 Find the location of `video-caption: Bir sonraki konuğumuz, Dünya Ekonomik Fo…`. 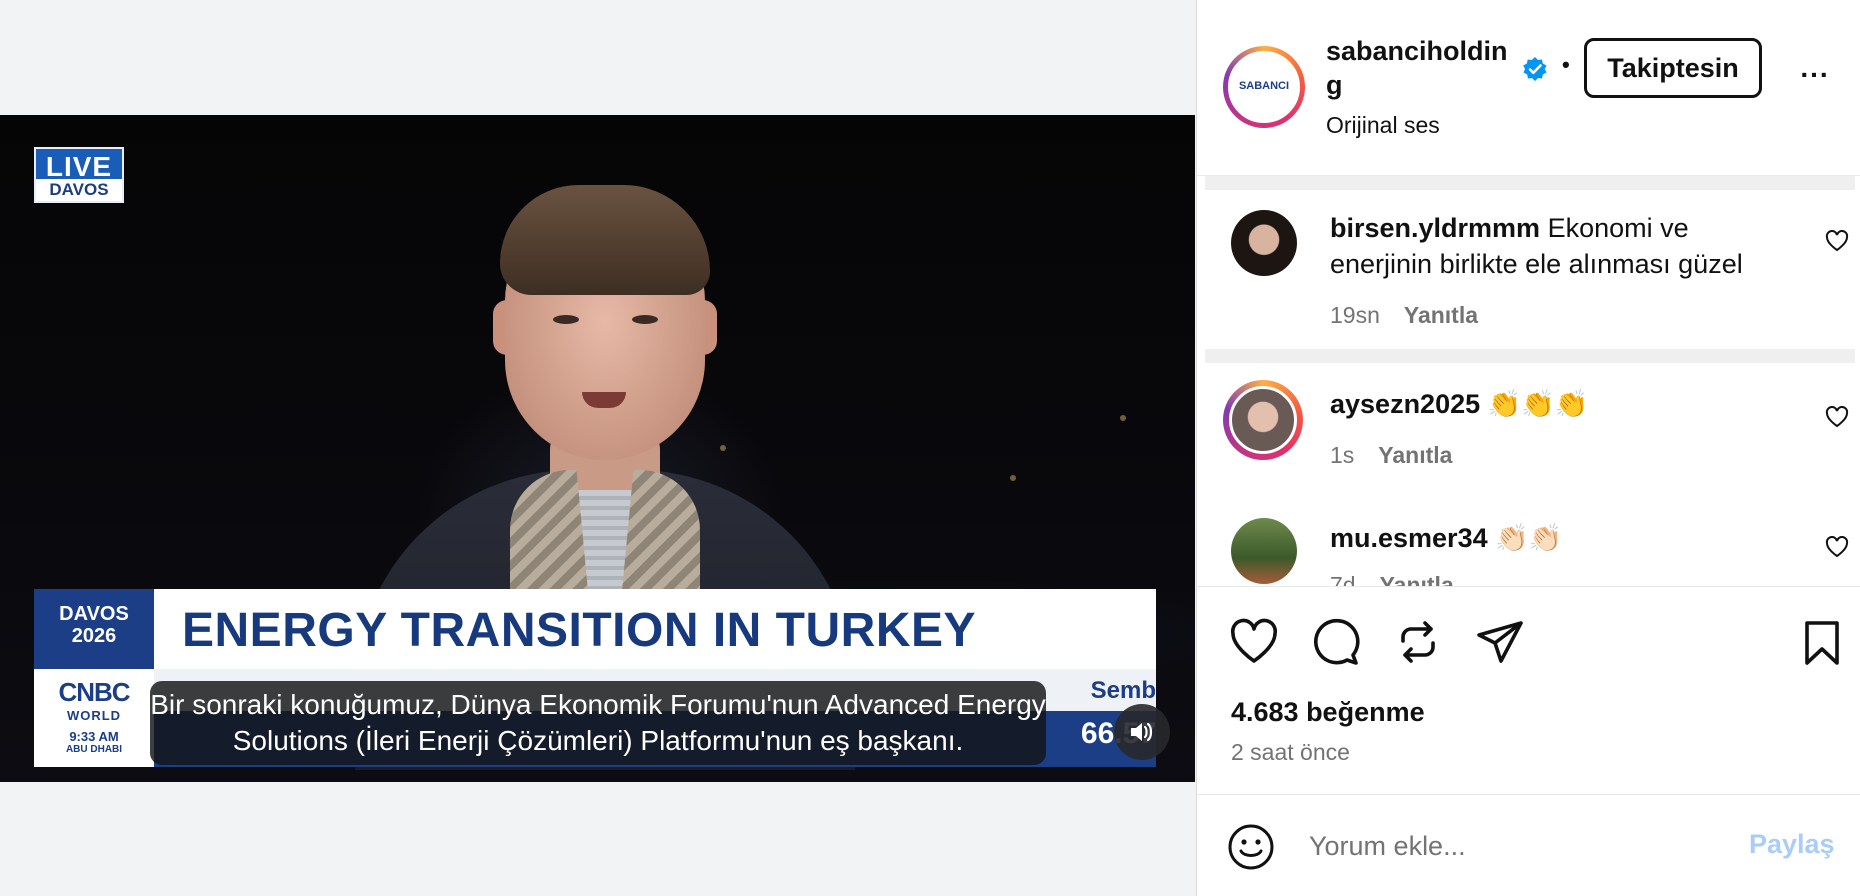

video-caption: Bir sonraki konuğumuz, Dünya Ekonomik Fo… is located at coordinates (598, 723).